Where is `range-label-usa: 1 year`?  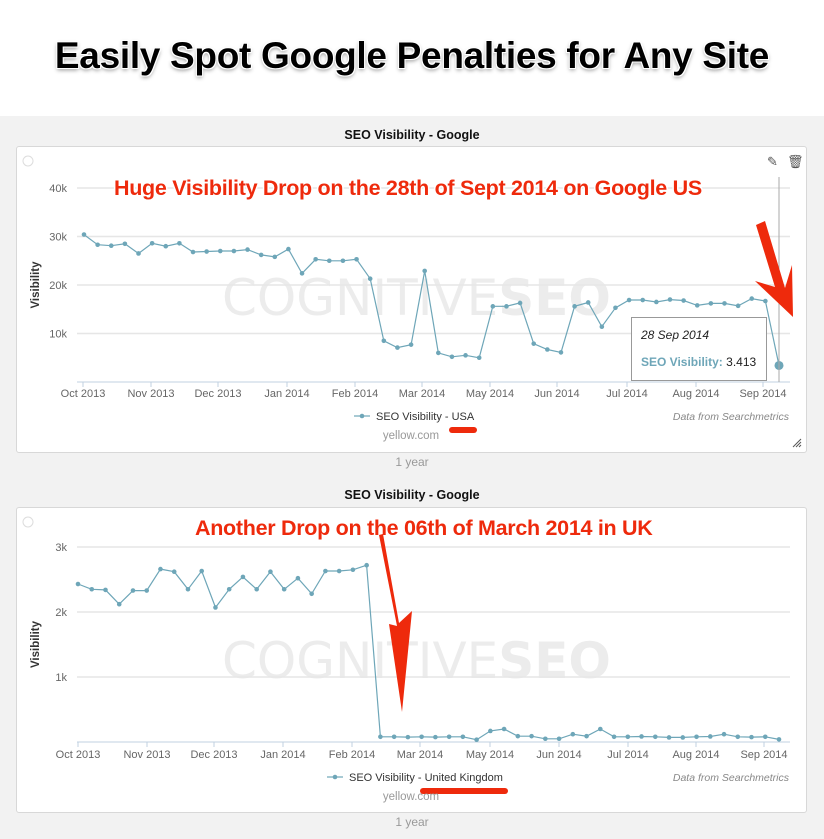 range-label-usa: 1 year is located at coordinates (412, 462).